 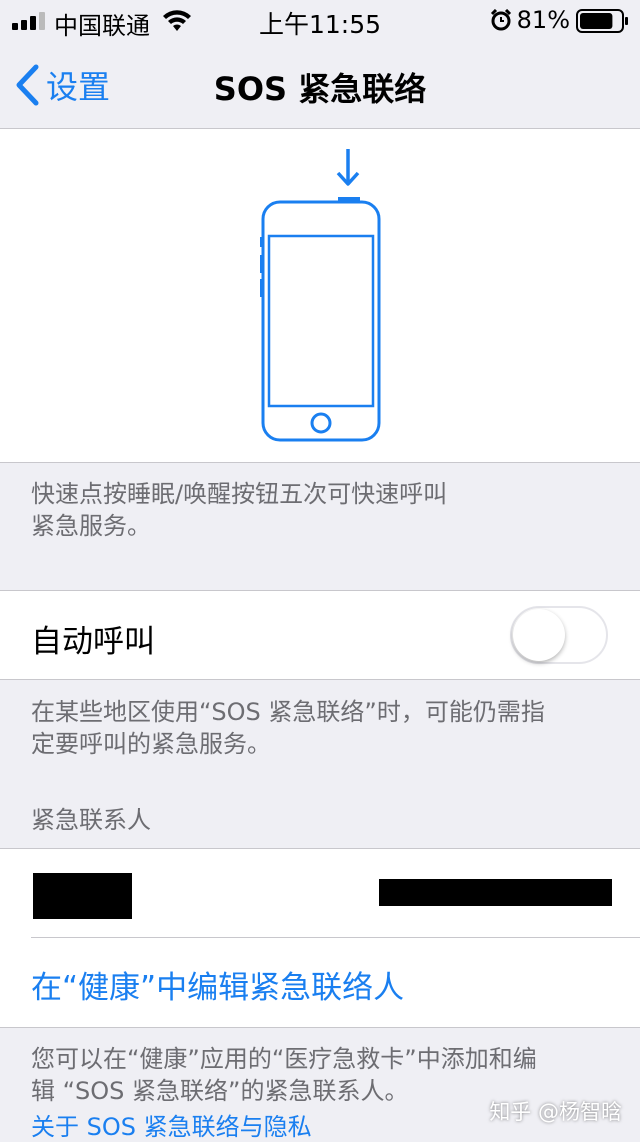 I want to click on home-button-icon, so click(x=321, y=423).